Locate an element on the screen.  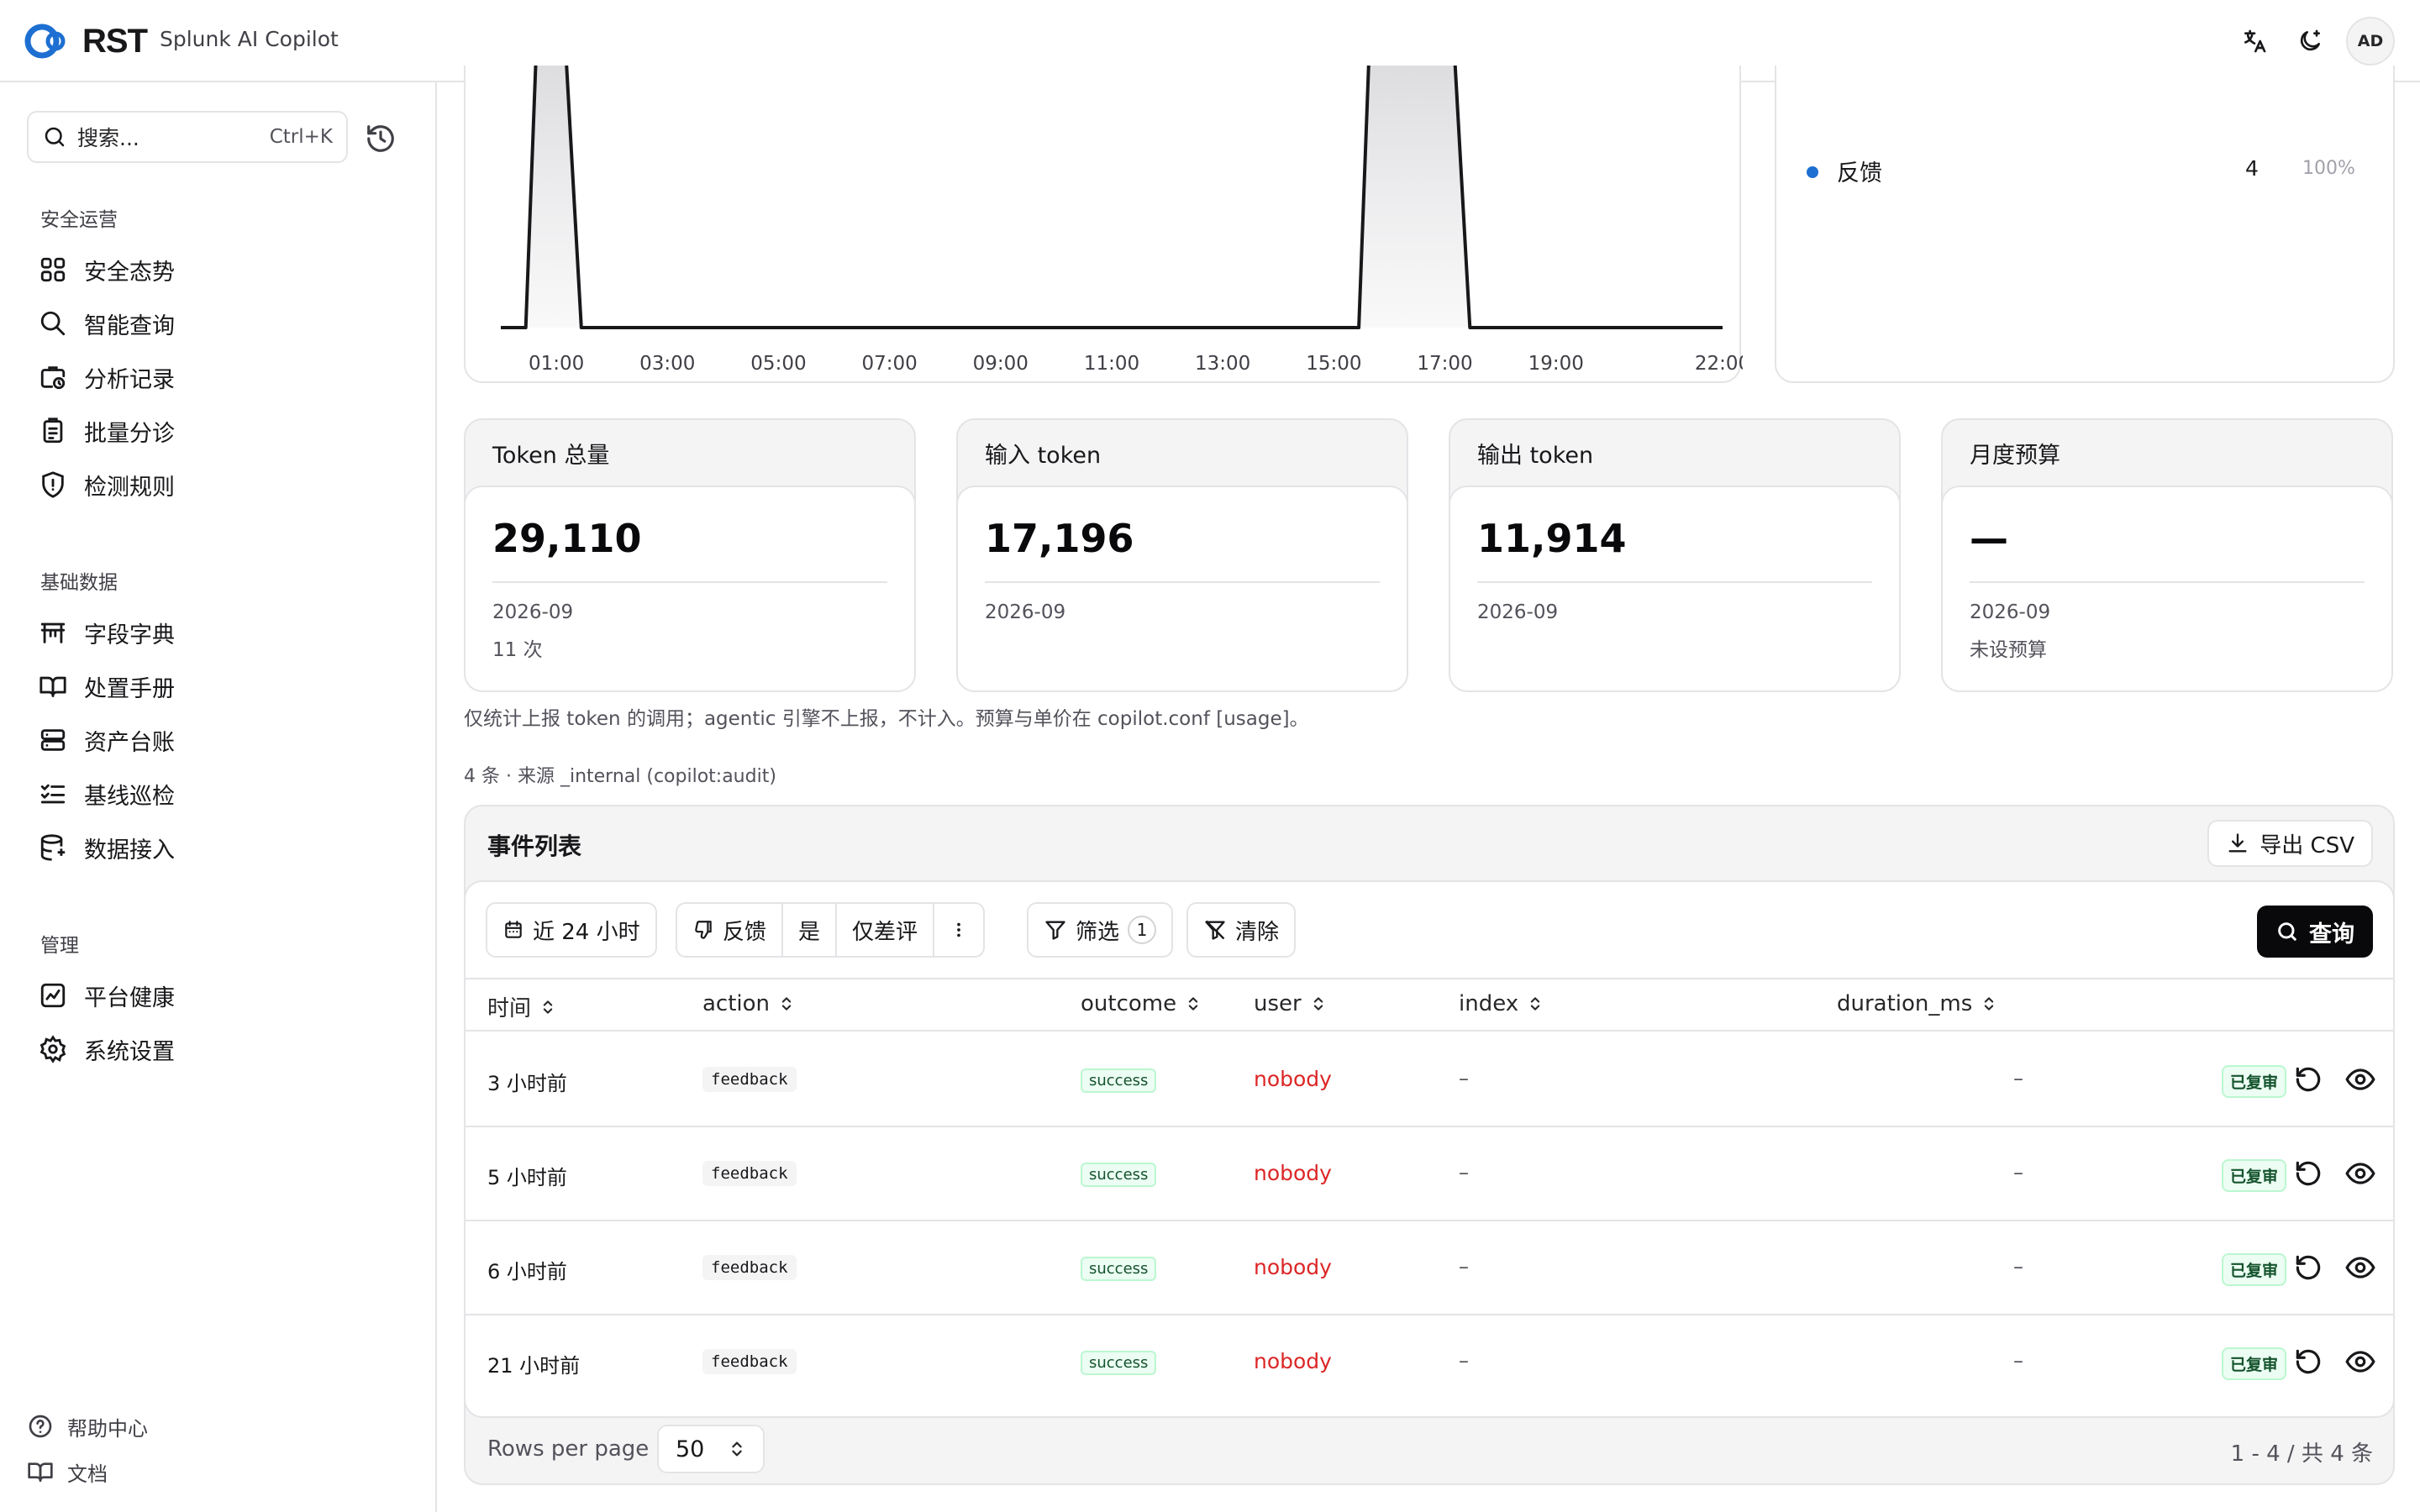
table-row: 5 小时前 feedback success nobody – – 已复审 is located at coordinates (1429, 1174).